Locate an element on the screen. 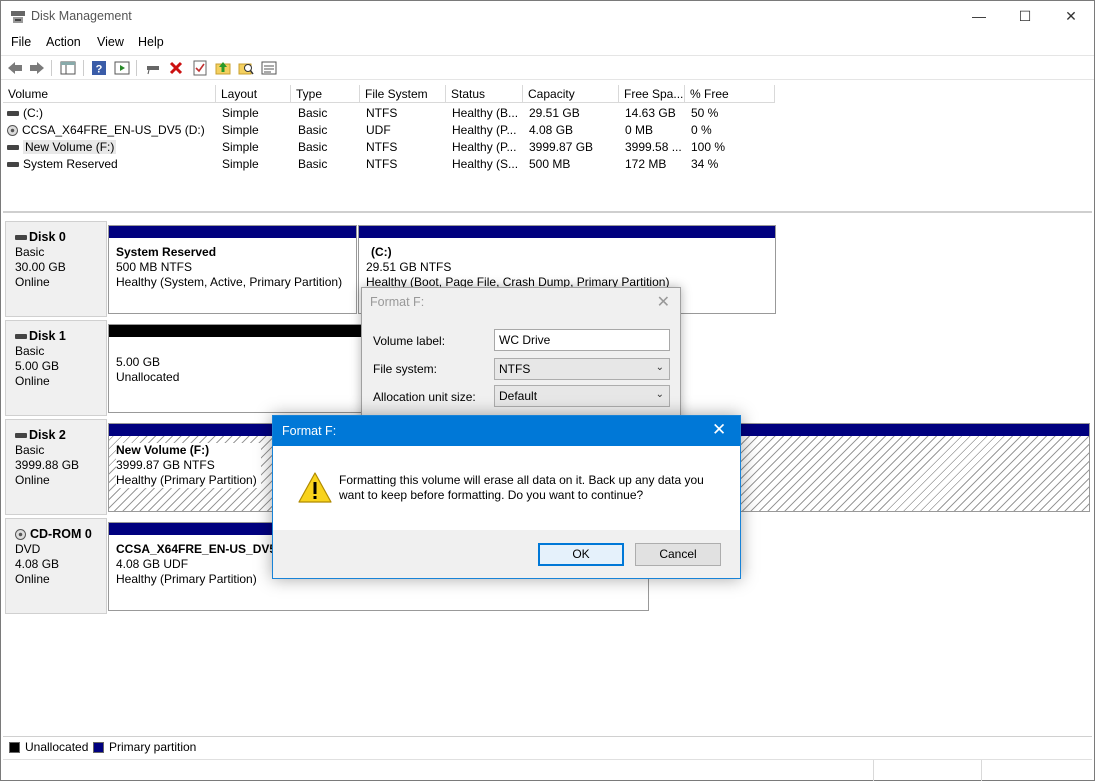 Image resolution: width=1095 pixels, height=781 pixels. properties-icon is located at coordinates (269, 68).